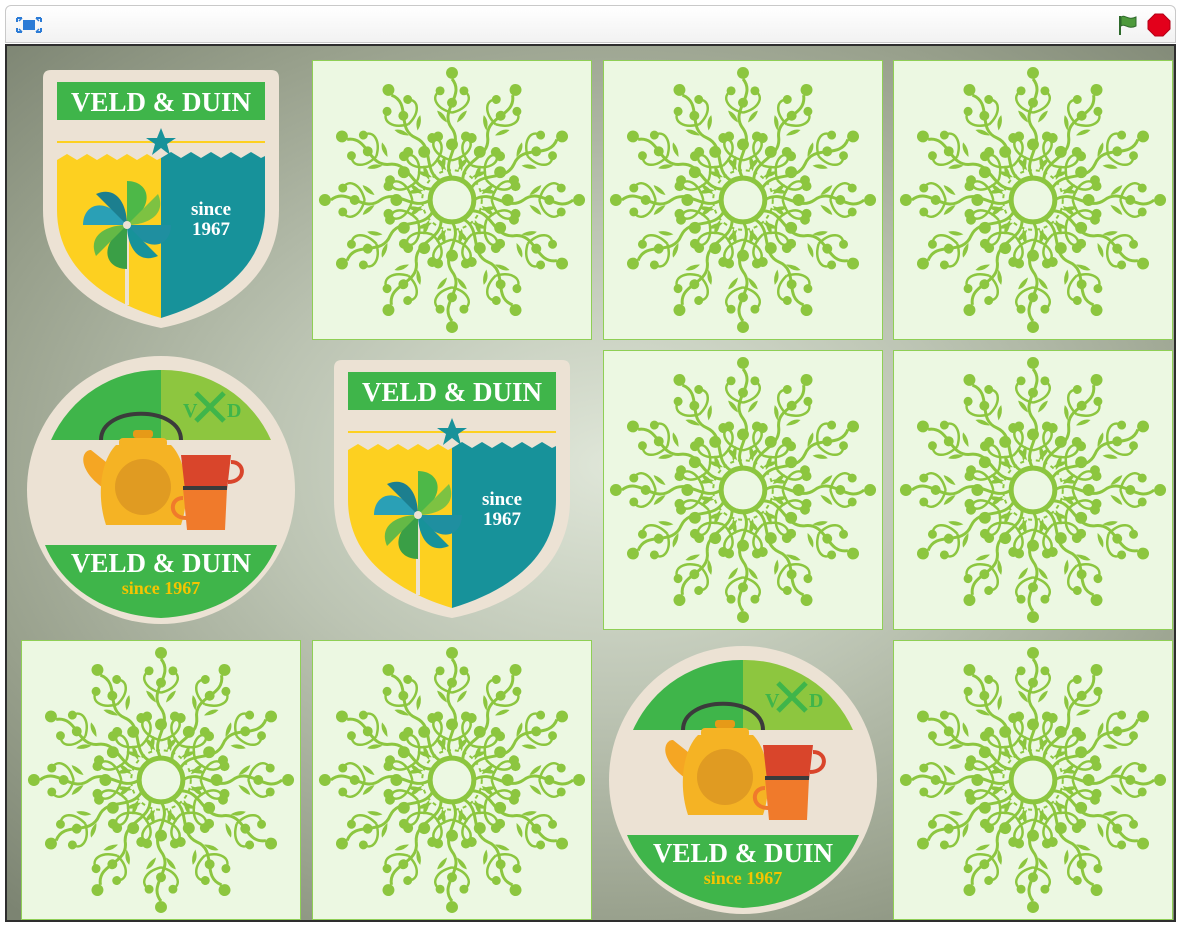 The width and height of the screenshot is (1183, 928). What do you see at coordinates (161, 102) in the screenshot?
I see `brand-name-text: VELD & DUIN` at bounding box center [161, 102].